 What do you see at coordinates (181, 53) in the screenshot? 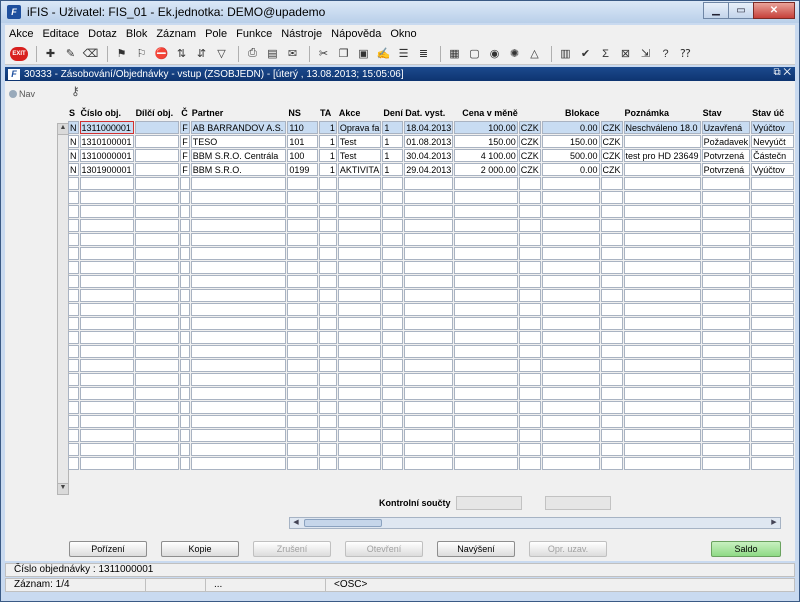
I see `sort-asc-icon: ⇅` at bounding box center [181, 53].